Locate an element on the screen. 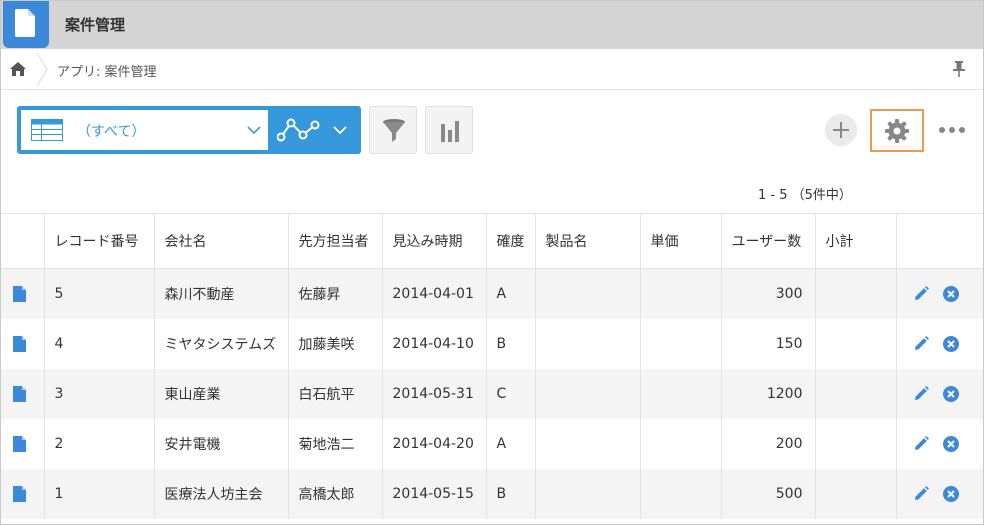  plus-icon is located at coordinates (841, 130).